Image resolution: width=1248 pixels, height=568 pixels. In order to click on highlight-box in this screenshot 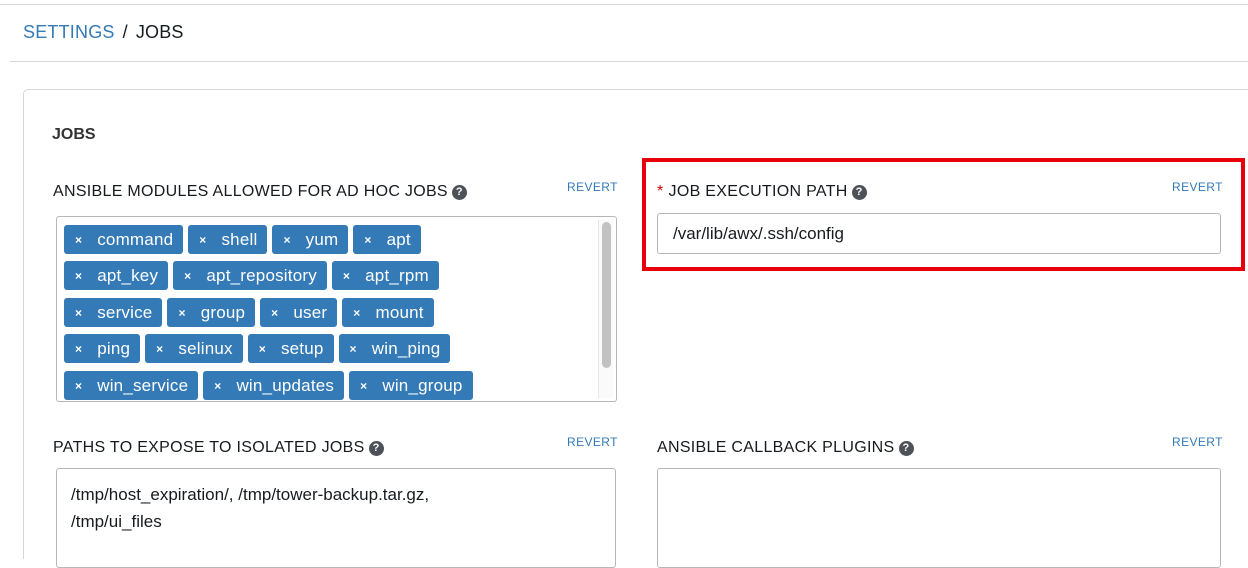, I will do `click(943, 214)`.